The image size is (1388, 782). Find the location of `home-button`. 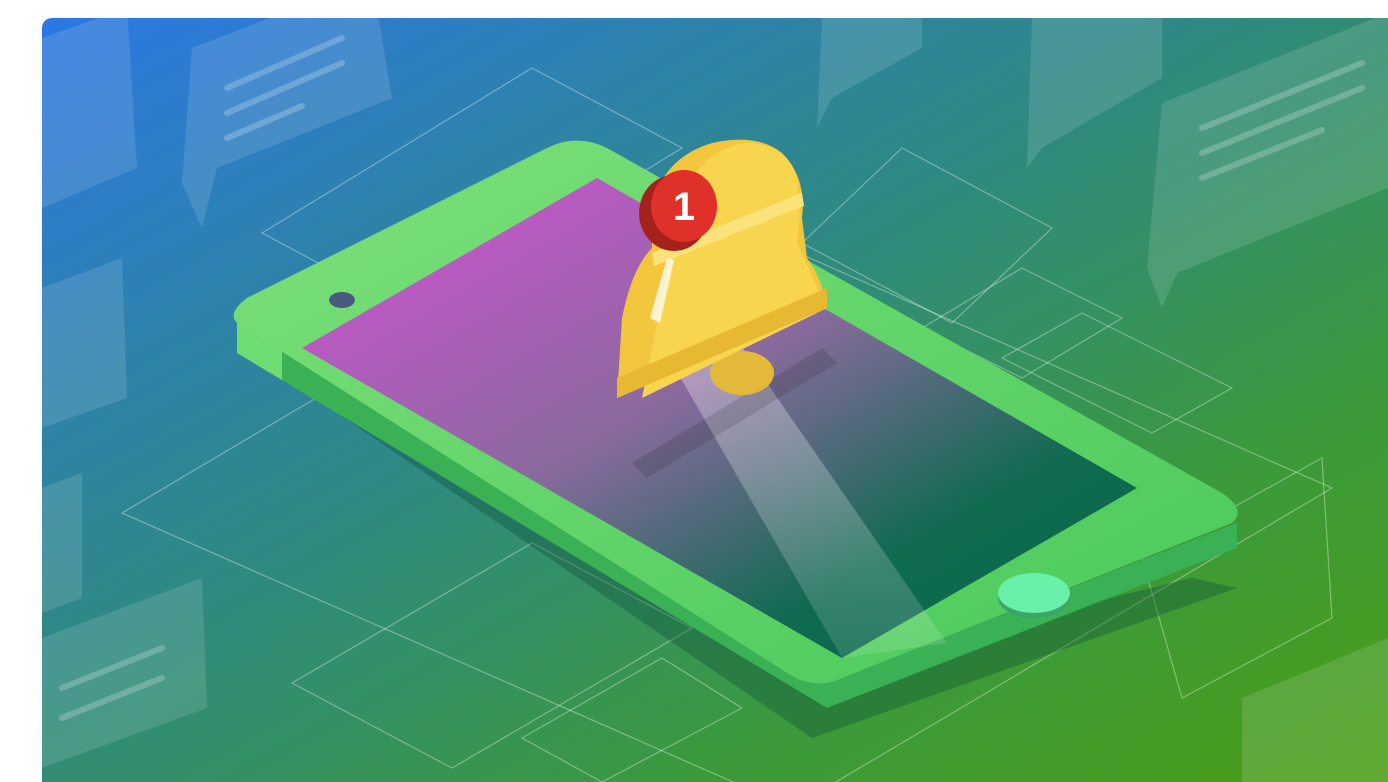

home-button is located at coordinates (1034, 593).